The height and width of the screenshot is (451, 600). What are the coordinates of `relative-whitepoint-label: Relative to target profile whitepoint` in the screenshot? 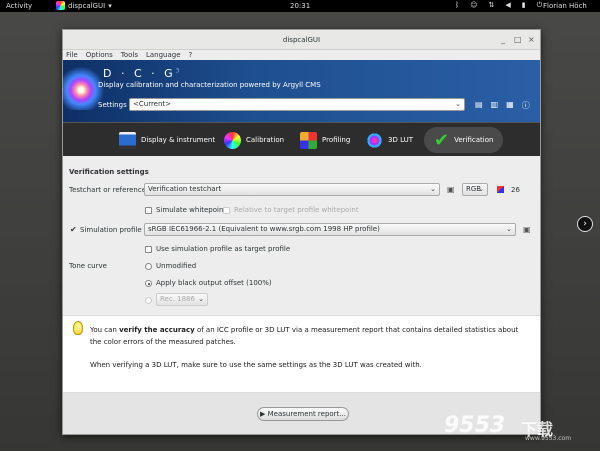 It's located at (296, 210).